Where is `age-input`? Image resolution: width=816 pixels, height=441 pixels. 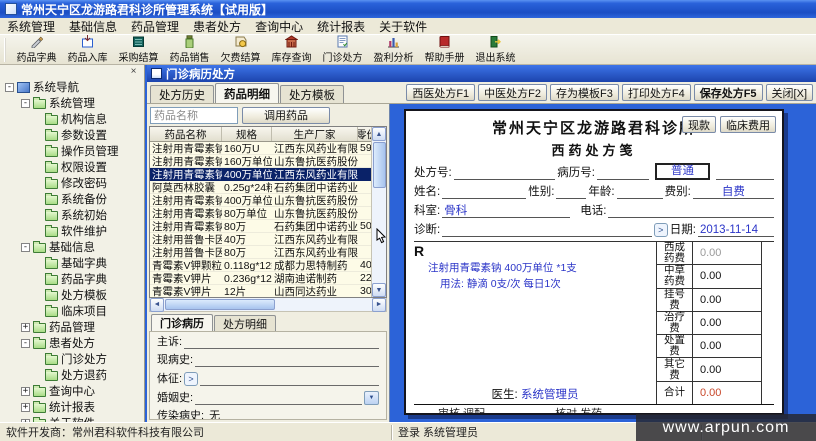
age-input is located at coordinates (639, 192).